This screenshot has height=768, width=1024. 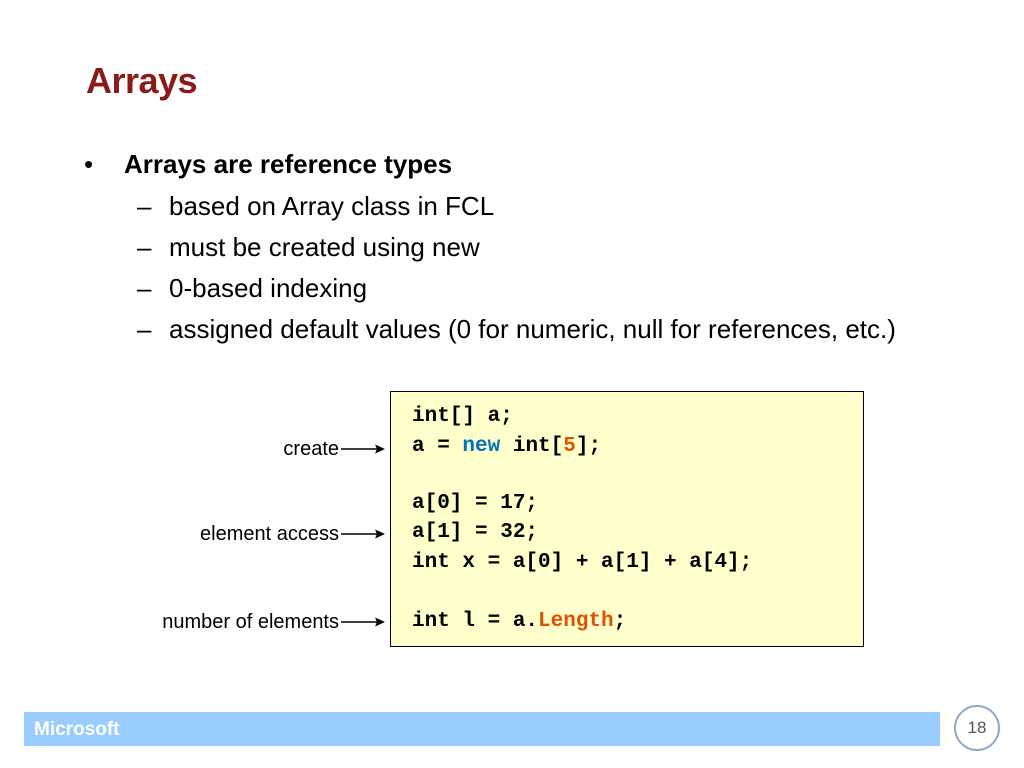 What do you see at coordinates (437, 446) in the screenshot?
I see `code-text: a =` at bounding box center [437, 446].